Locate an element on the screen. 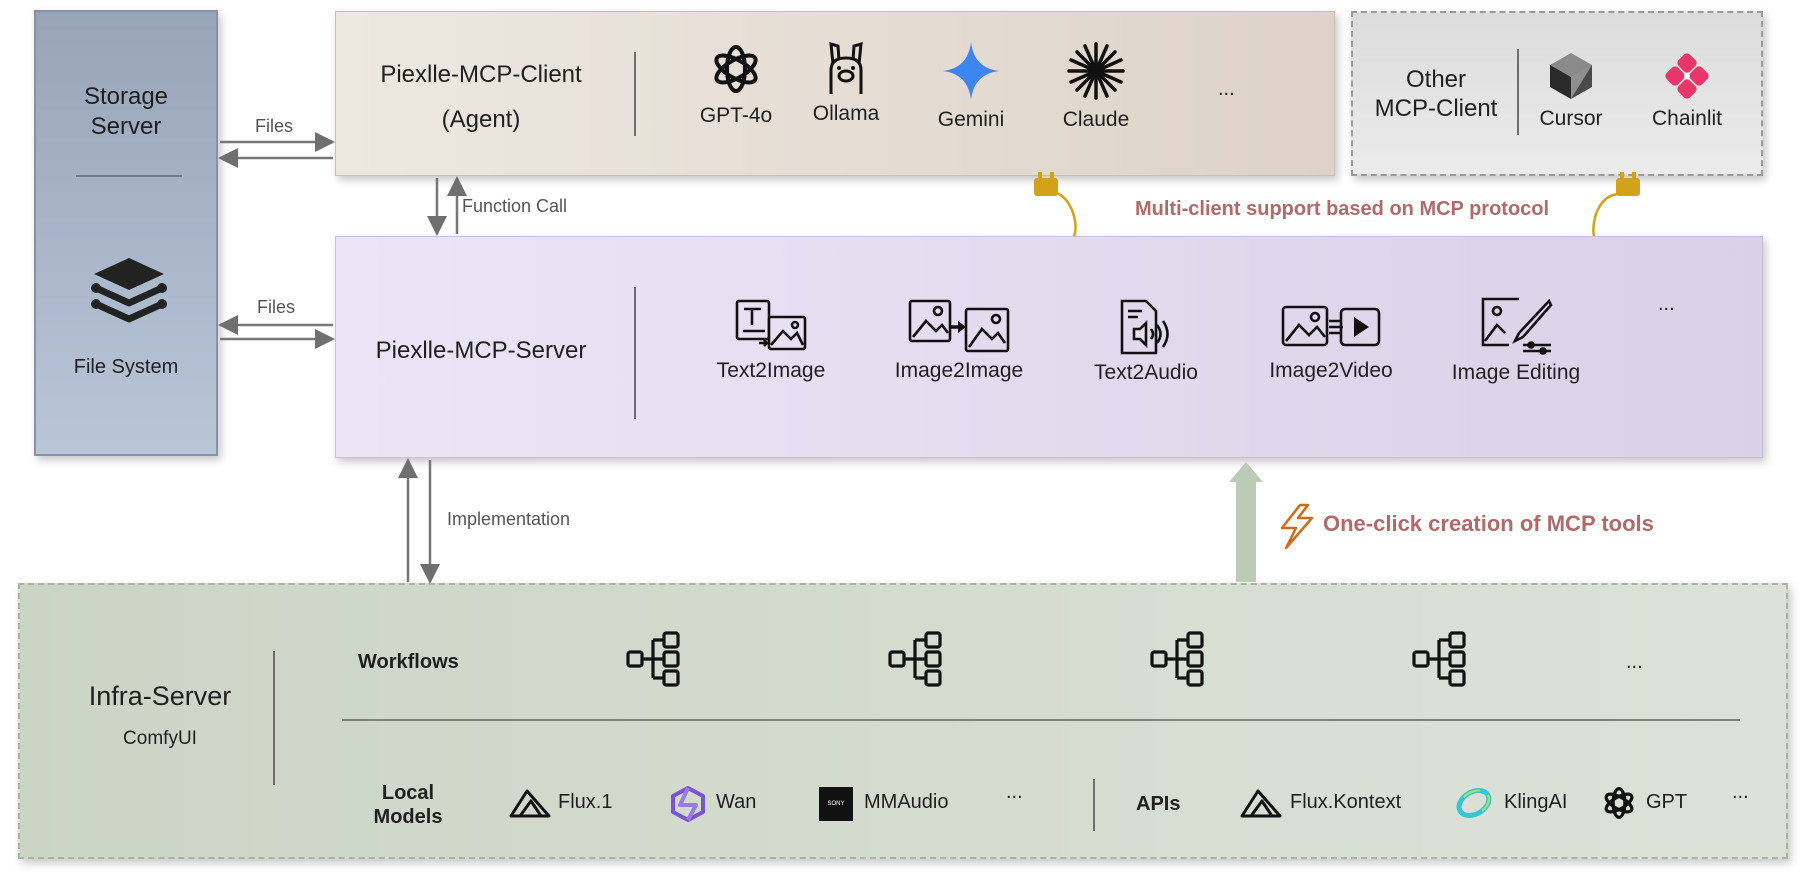 The height and width of the screenshot is (883, 1808). implementation-label: Implementation is located at coordinates (509, 519).